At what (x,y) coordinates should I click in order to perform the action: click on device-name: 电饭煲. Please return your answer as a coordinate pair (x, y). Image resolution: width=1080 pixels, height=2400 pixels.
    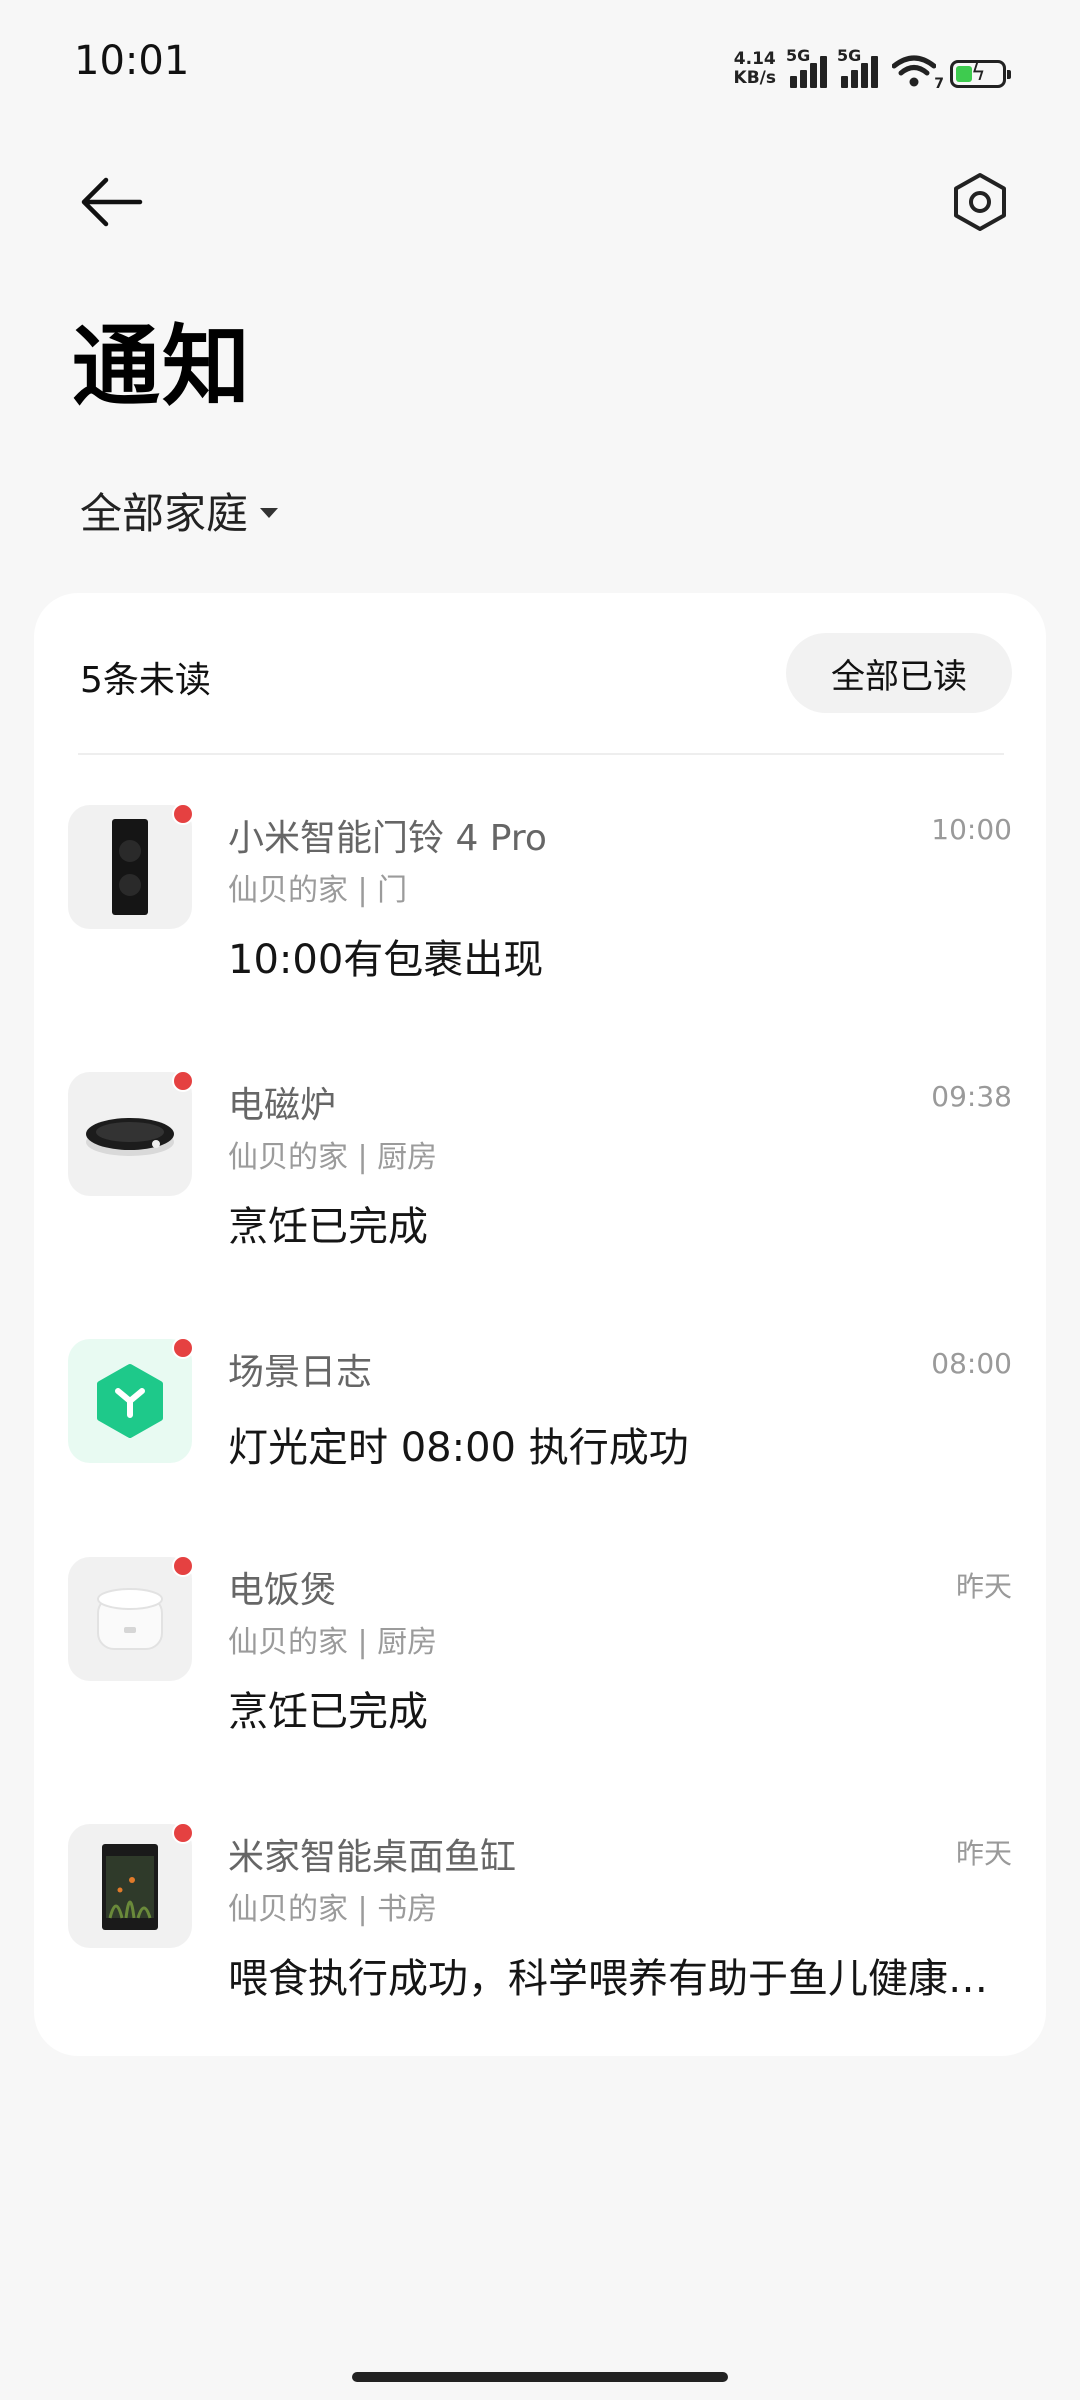
    Looking at the image, I should click on (282, 1590).